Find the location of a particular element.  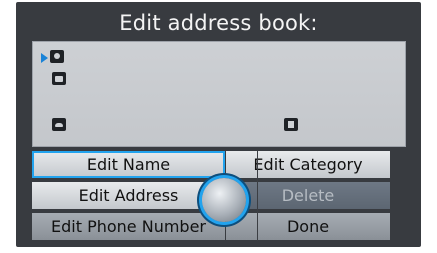

delete-button: Delete is located at coordinates (308, 195).